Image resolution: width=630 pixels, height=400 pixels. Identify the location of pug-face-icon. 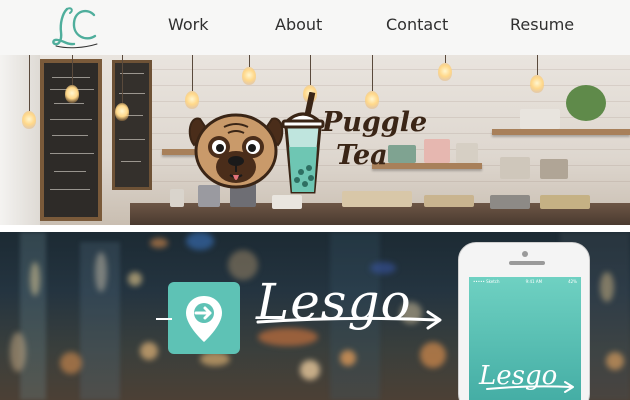
(236, 151).